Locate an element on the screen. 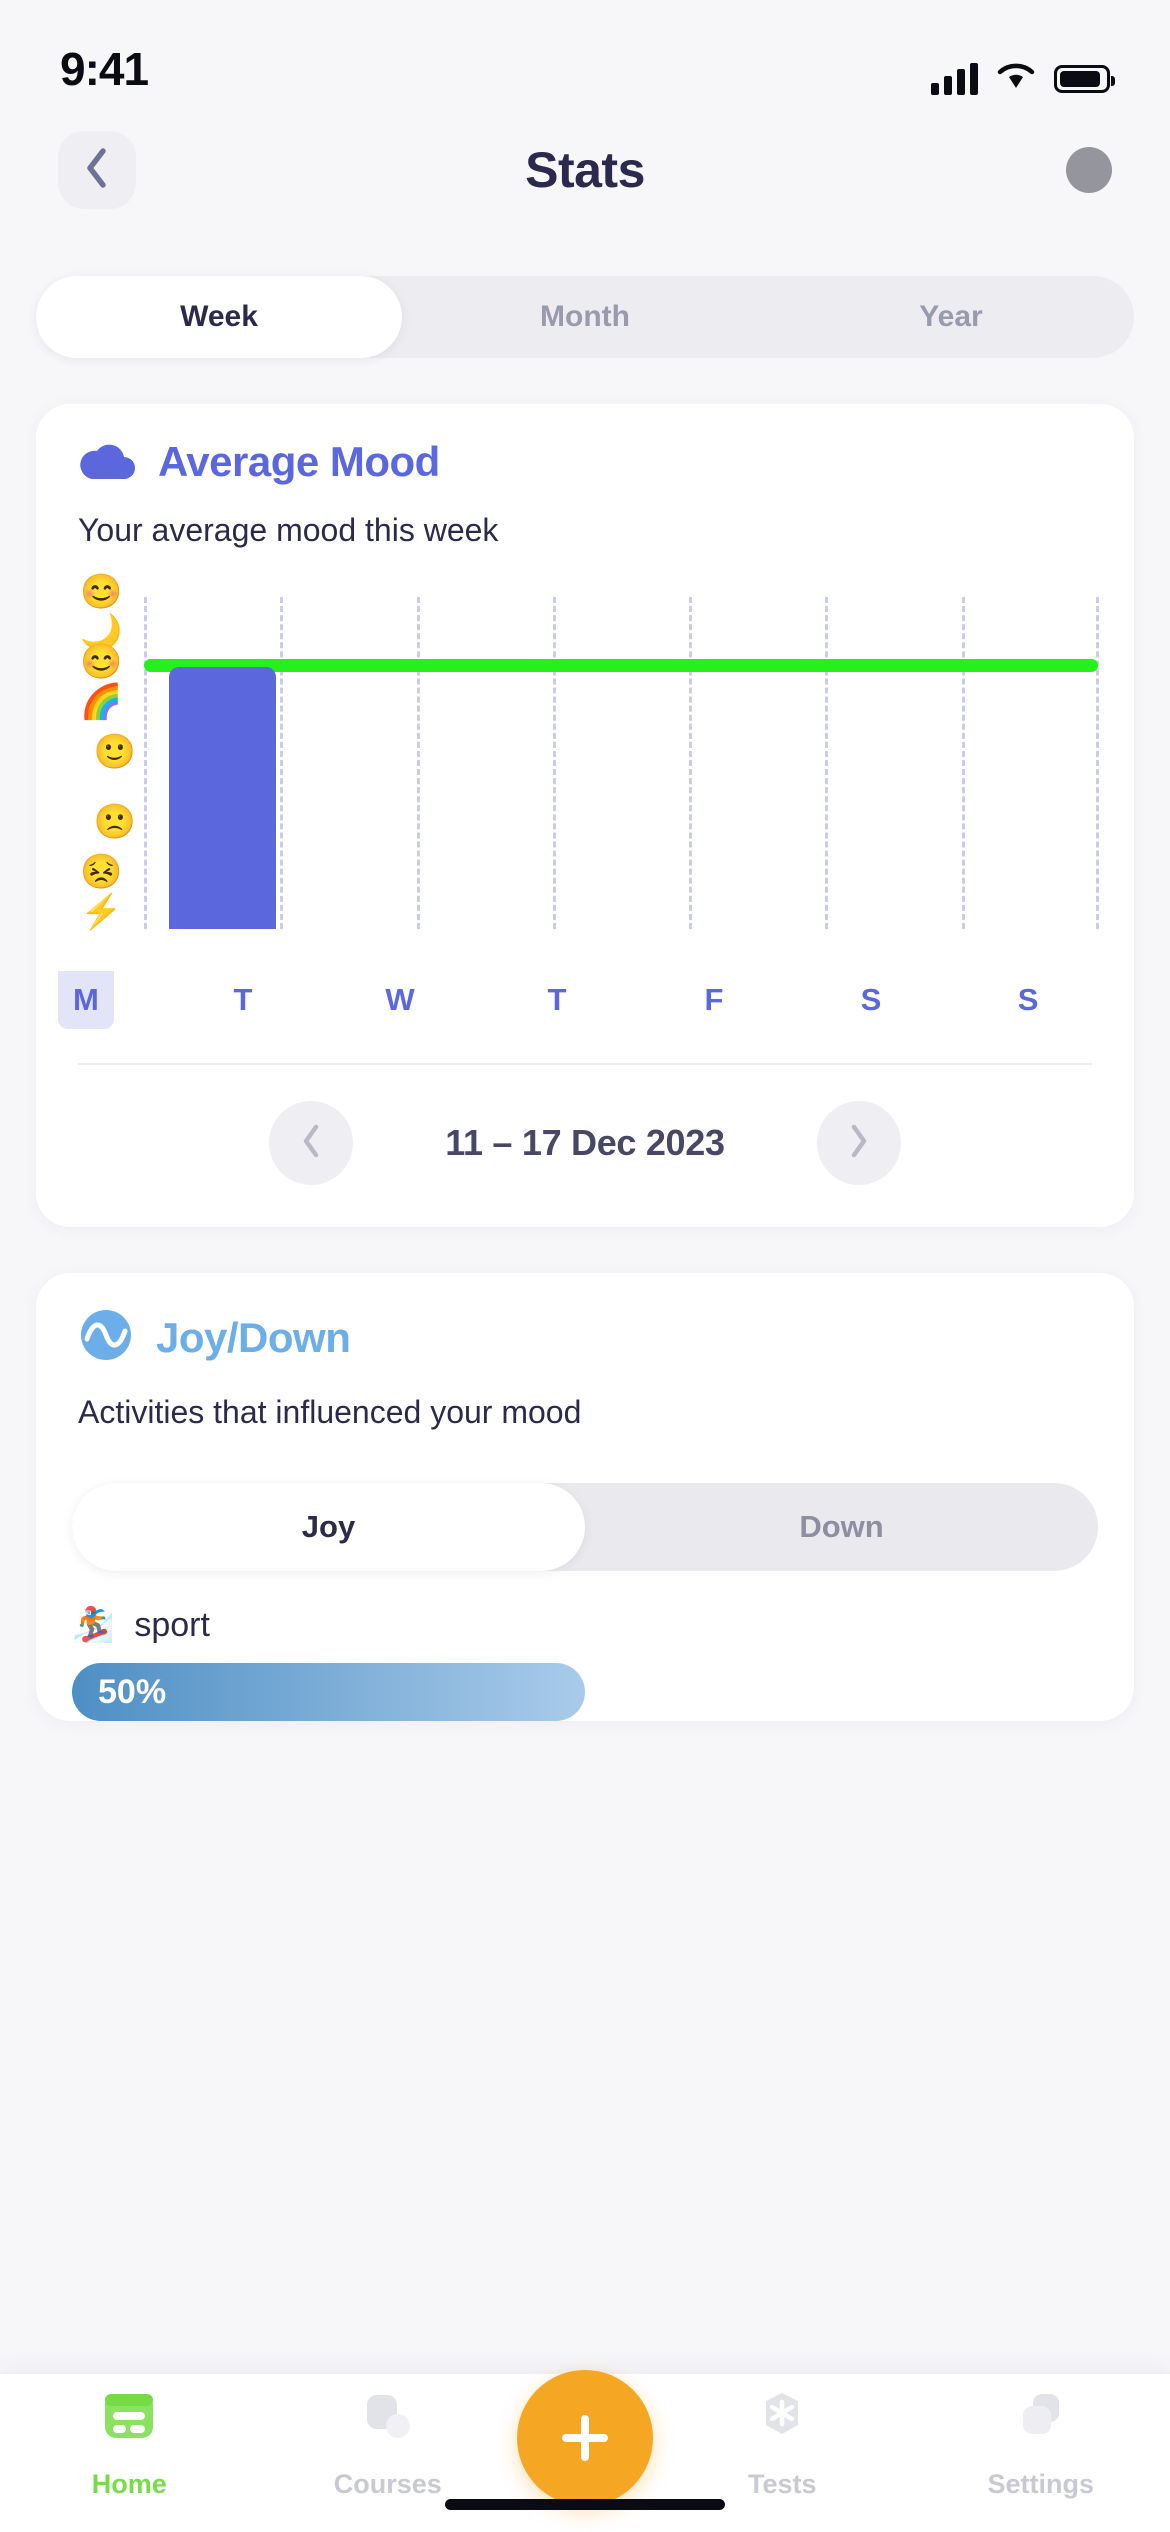 Image resolution: width=1170 pixels, height=2532 pixels. courses-icon is located at coordinates (388, 2421).